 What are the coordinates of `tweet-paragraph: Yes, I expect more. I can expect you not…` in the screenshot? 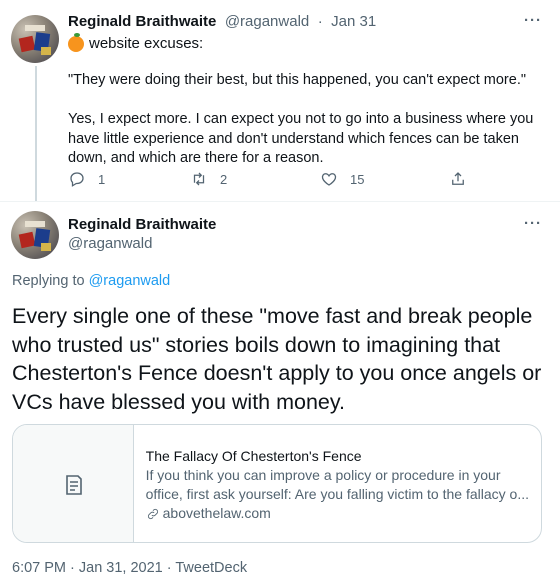 It's located at (301, 138).